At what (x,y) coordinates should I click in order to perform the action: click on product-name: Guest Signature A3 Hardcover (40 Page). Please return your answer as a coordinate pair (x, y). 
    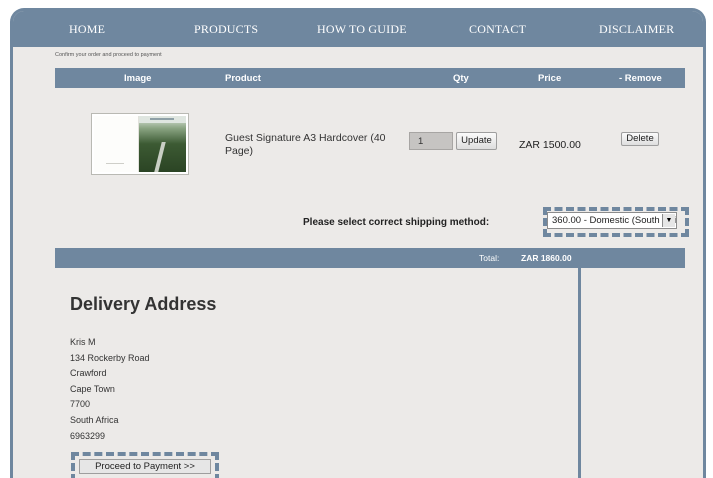
    Looking at the image, I should click on (305, 144).